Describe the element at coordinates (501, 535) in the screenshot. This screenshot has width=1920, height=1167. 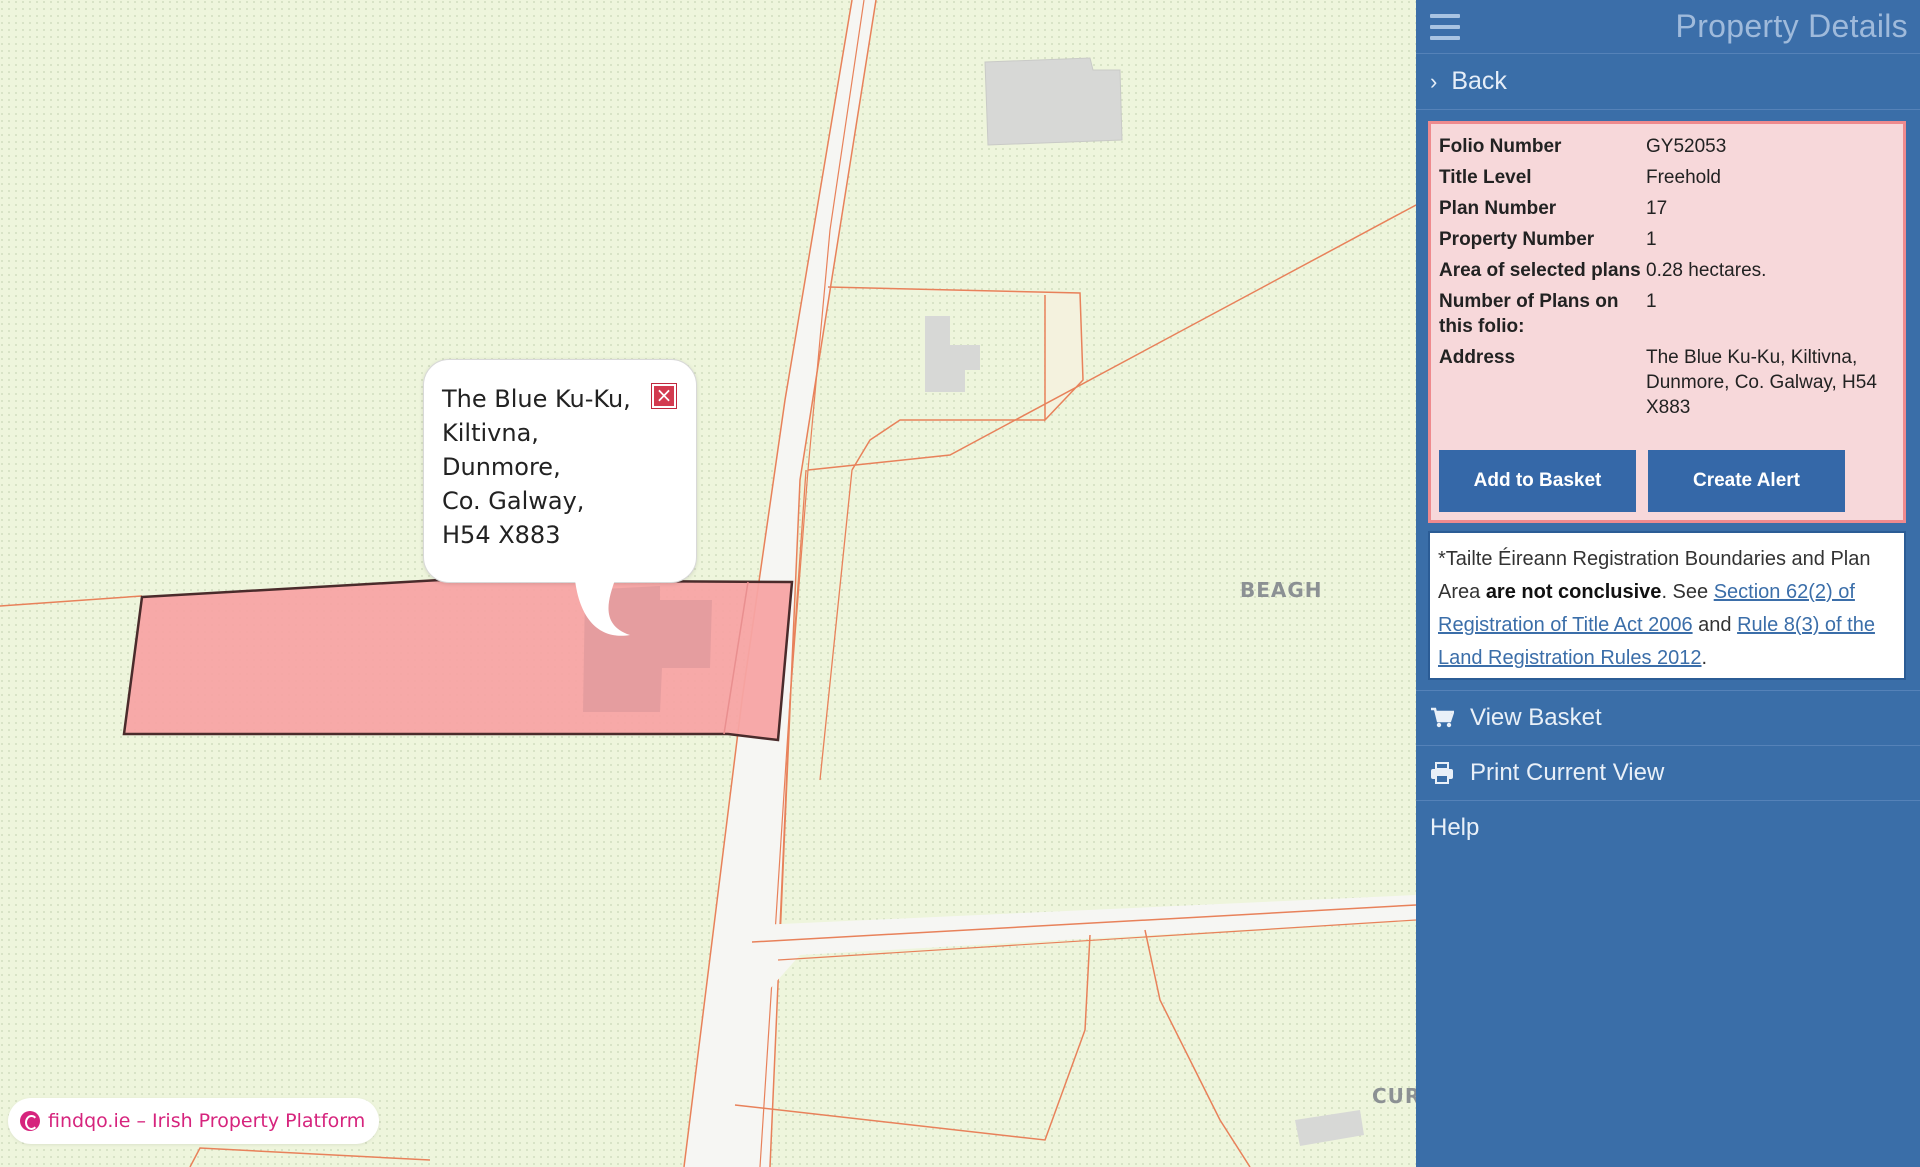
I see `popup-line: H54 X883` at that location.